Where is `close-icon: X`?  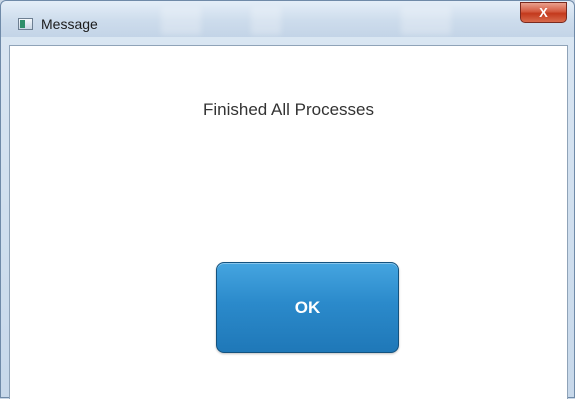
close-icon: X is located at coordinates (543, 12).